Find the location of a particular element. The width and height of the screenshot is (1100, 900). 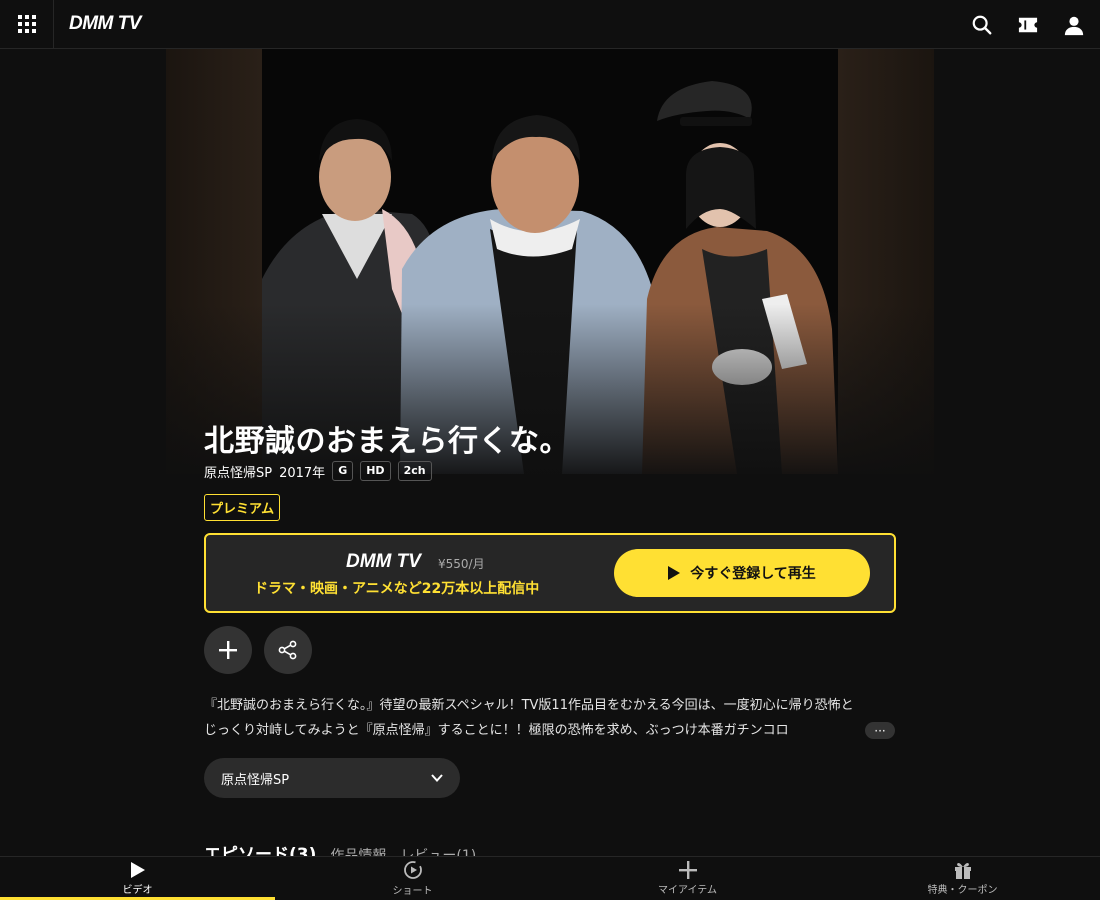

grid-menu-icon is located at coordinates (26, 24).